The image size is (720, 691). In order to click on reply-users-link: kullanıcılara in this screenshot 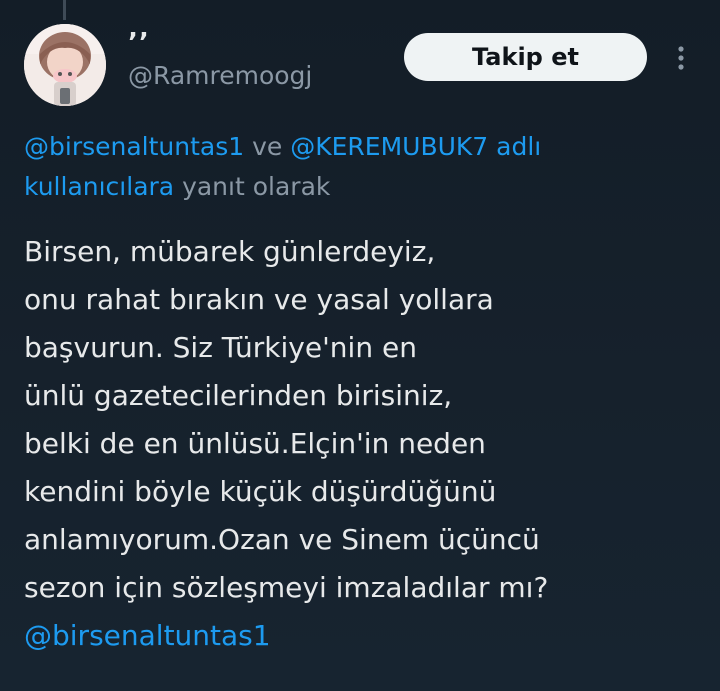, I will do `click(99, 186)`.